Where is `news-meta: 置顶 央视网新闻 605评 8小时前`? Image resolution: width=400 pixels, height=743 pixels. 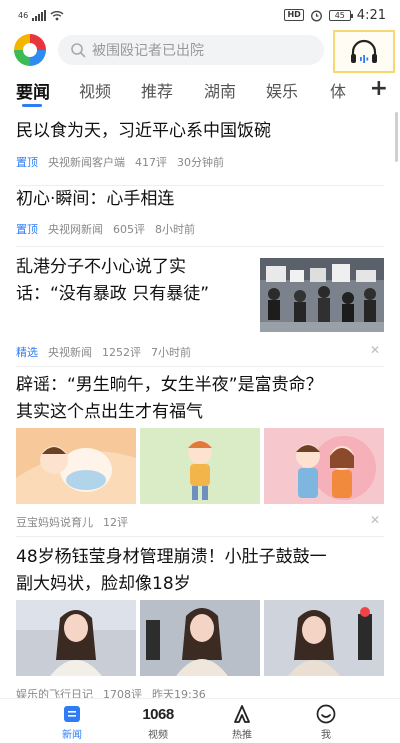 news-meta: 置顶 央视网新闻 605评 8小时前 is located at coordinates (105, 229).